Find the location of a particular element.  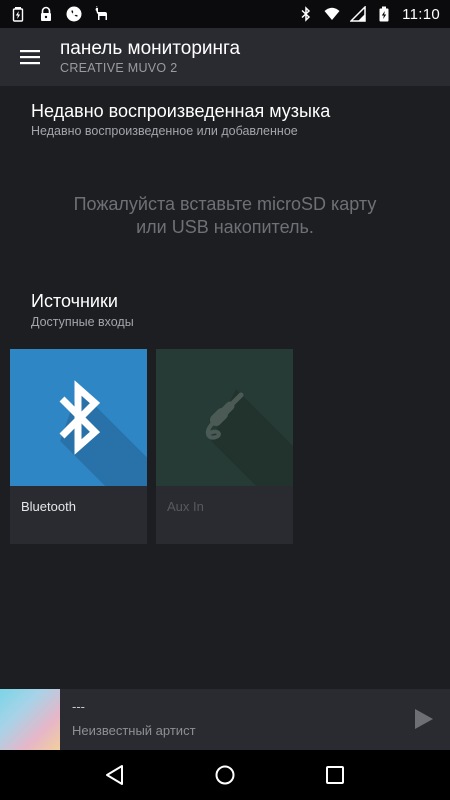

track-artist: Неизвестный артист is located at coordinates (134, 730).